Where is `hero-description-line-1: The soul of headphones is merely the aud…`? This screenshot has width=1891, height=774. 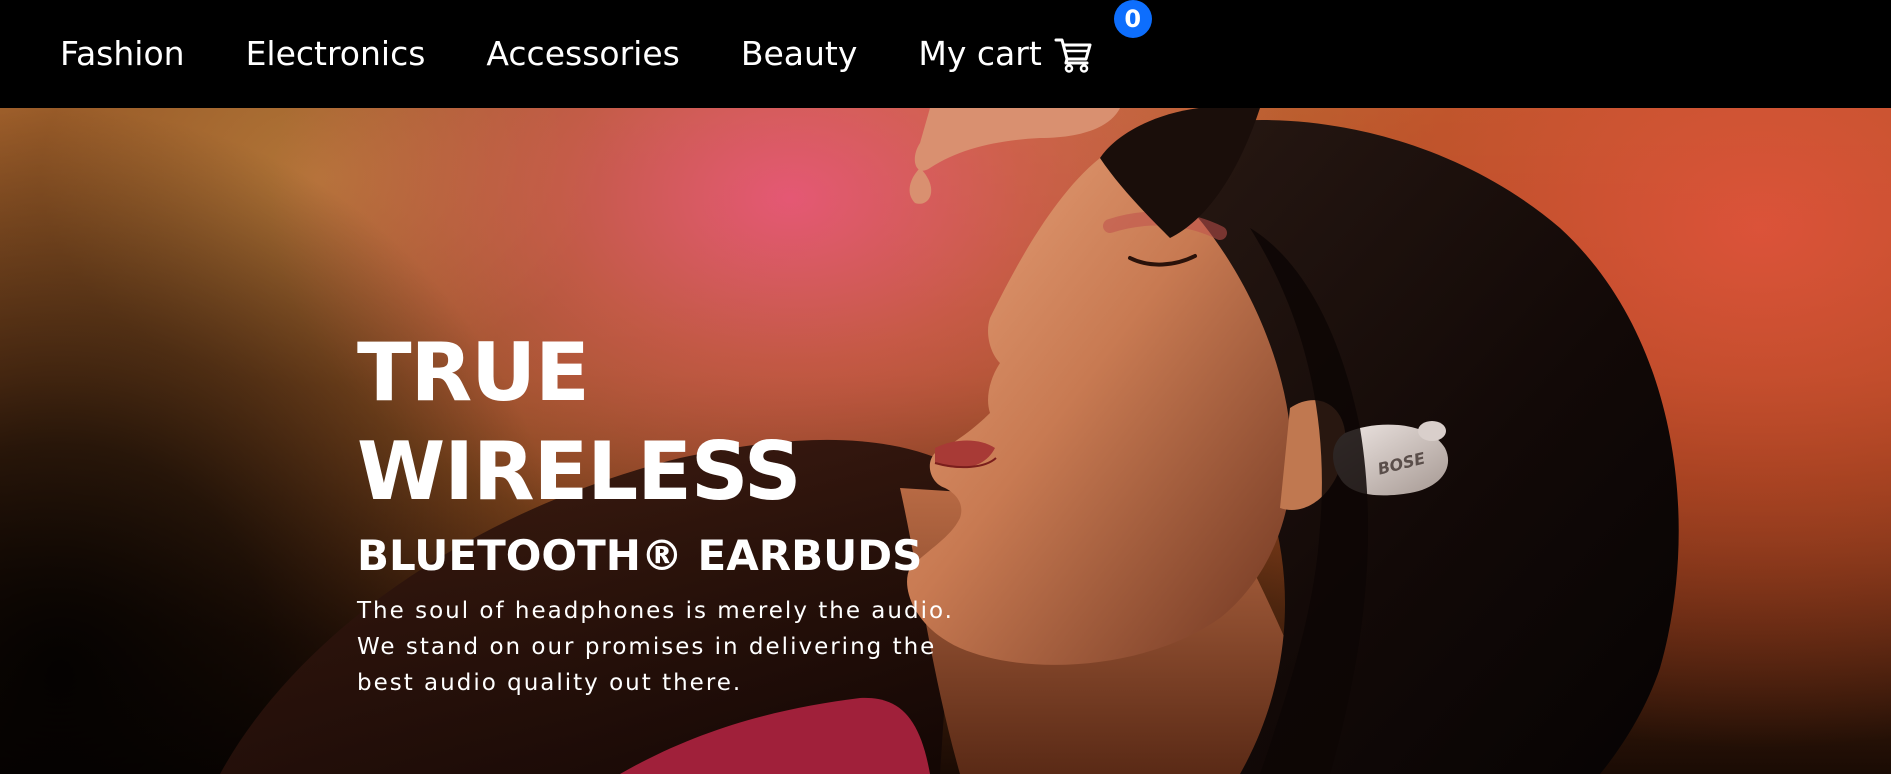 hero-description-line-1: The soul of headphones is merely the aud… is located at coordinates (655, 611).